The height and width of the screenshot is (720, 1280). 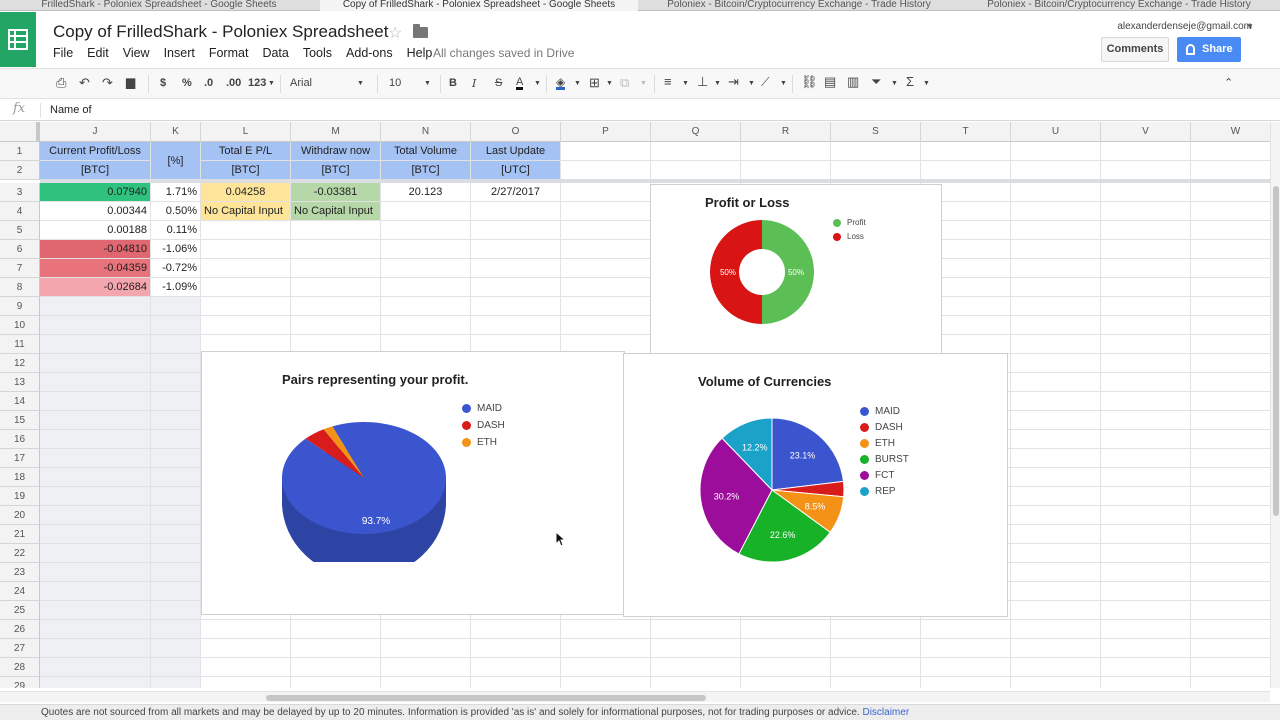 I want to click on column-header: V, so click(x=1146, y=132).